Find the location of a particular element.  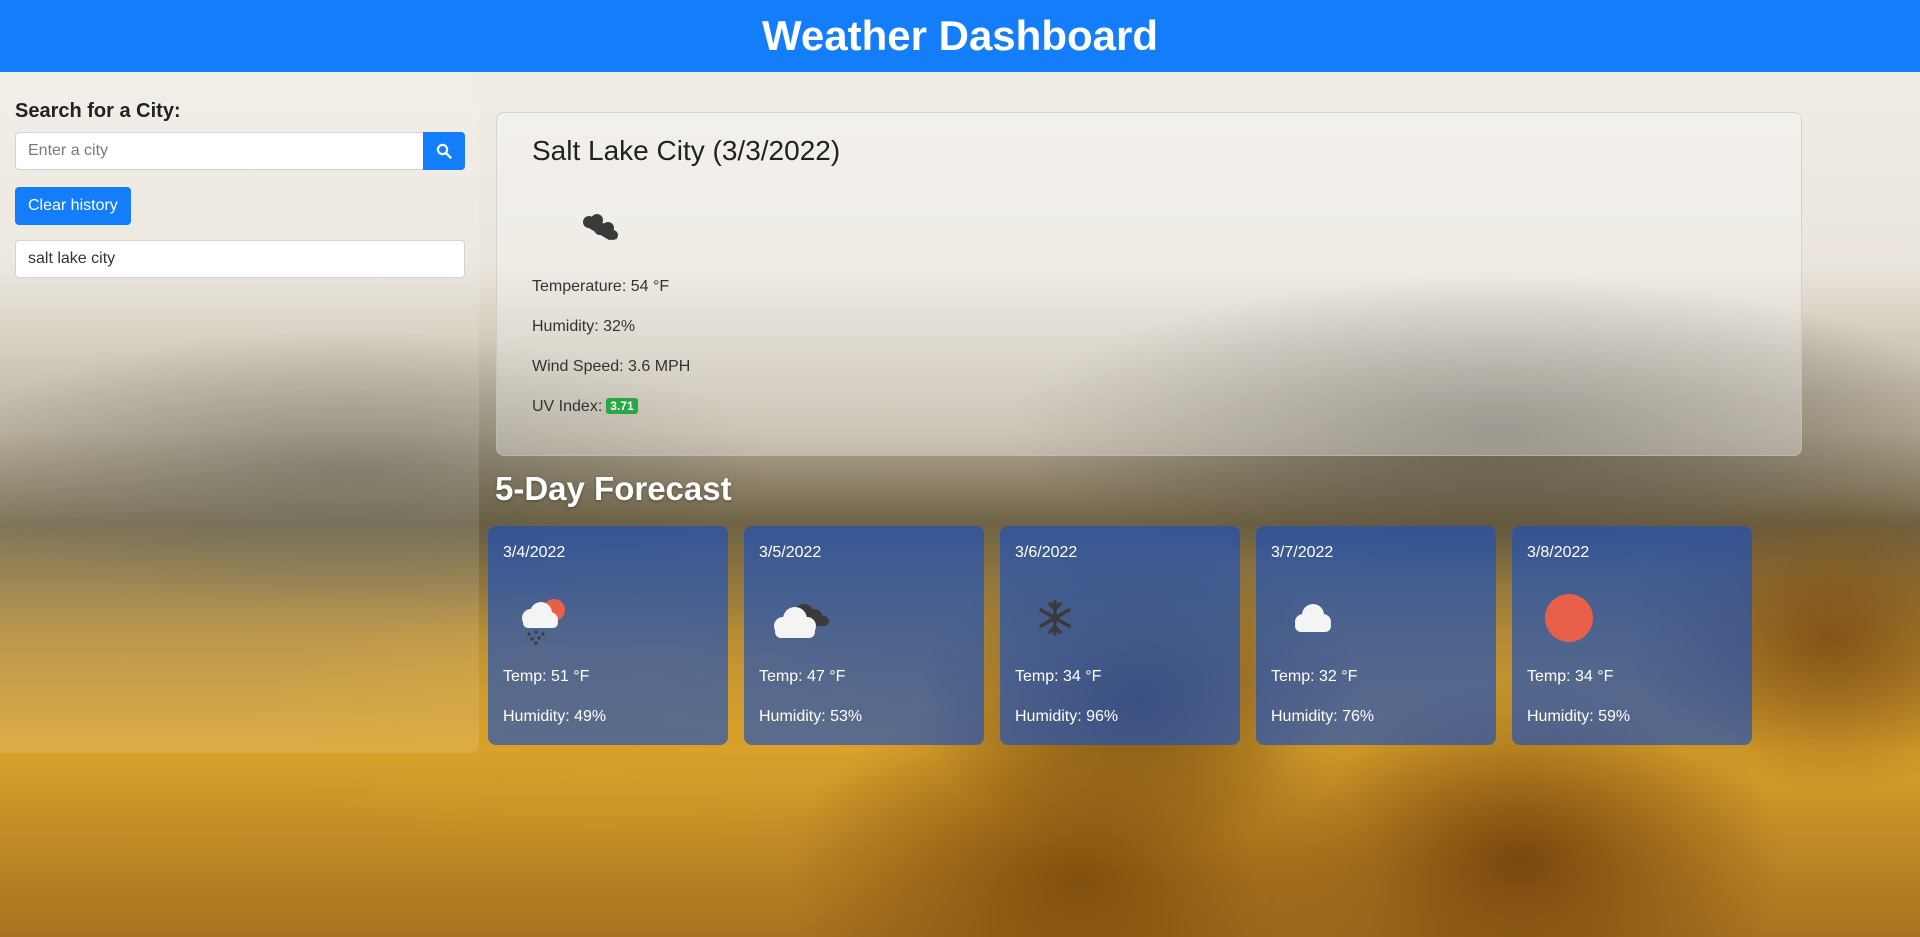

header-bar: Weather Dashboard is located at coordinates (960, 36).